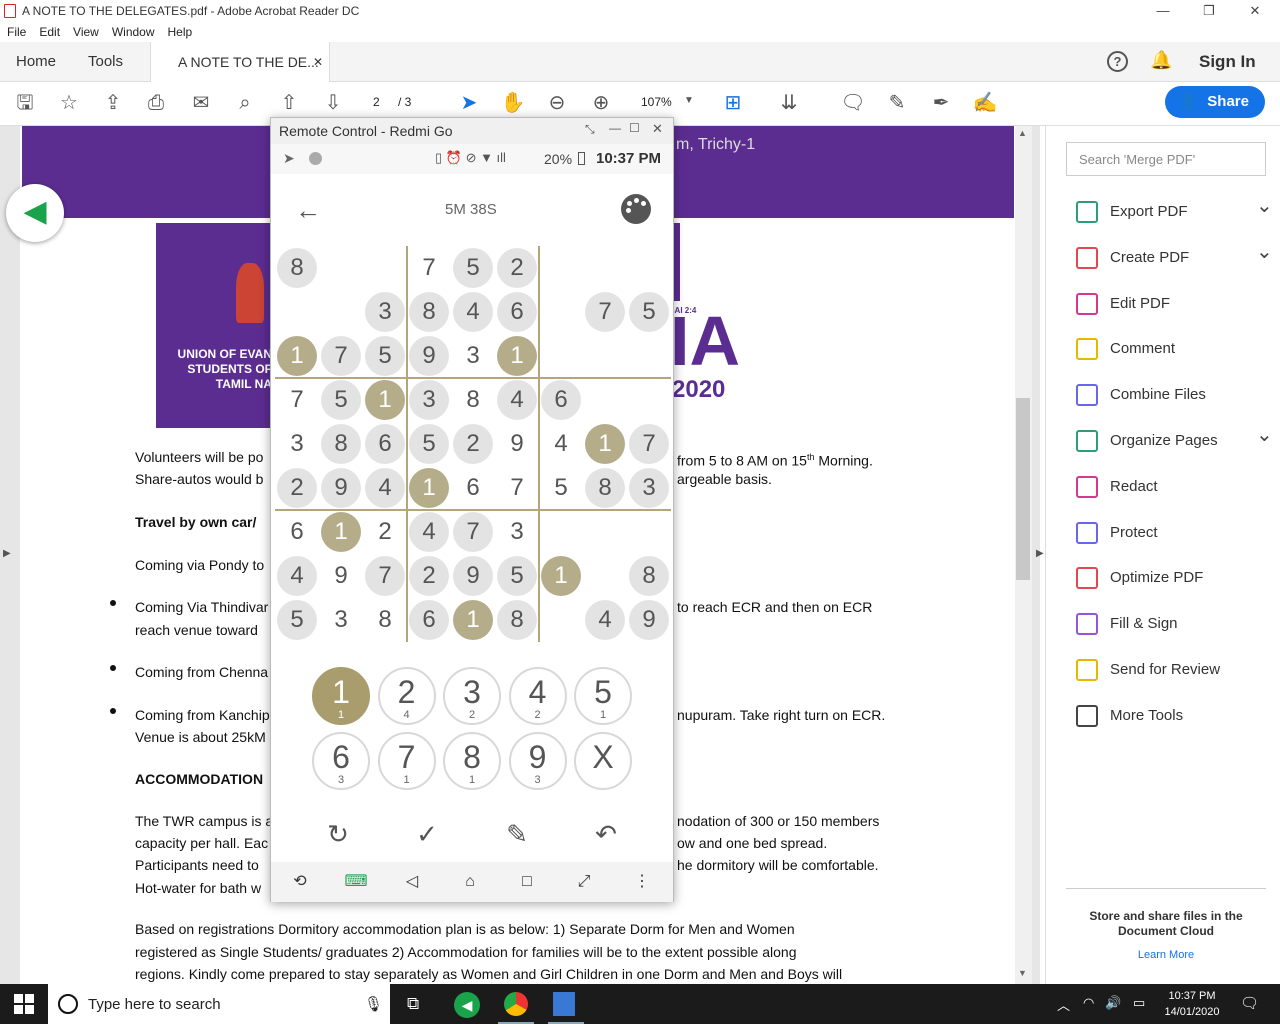 The image size is (1280, 1024). What do you see at coordinates (1209, 11) in the screenshot?
I see `restore-button: ❐` at bounding box center [1209, 11].